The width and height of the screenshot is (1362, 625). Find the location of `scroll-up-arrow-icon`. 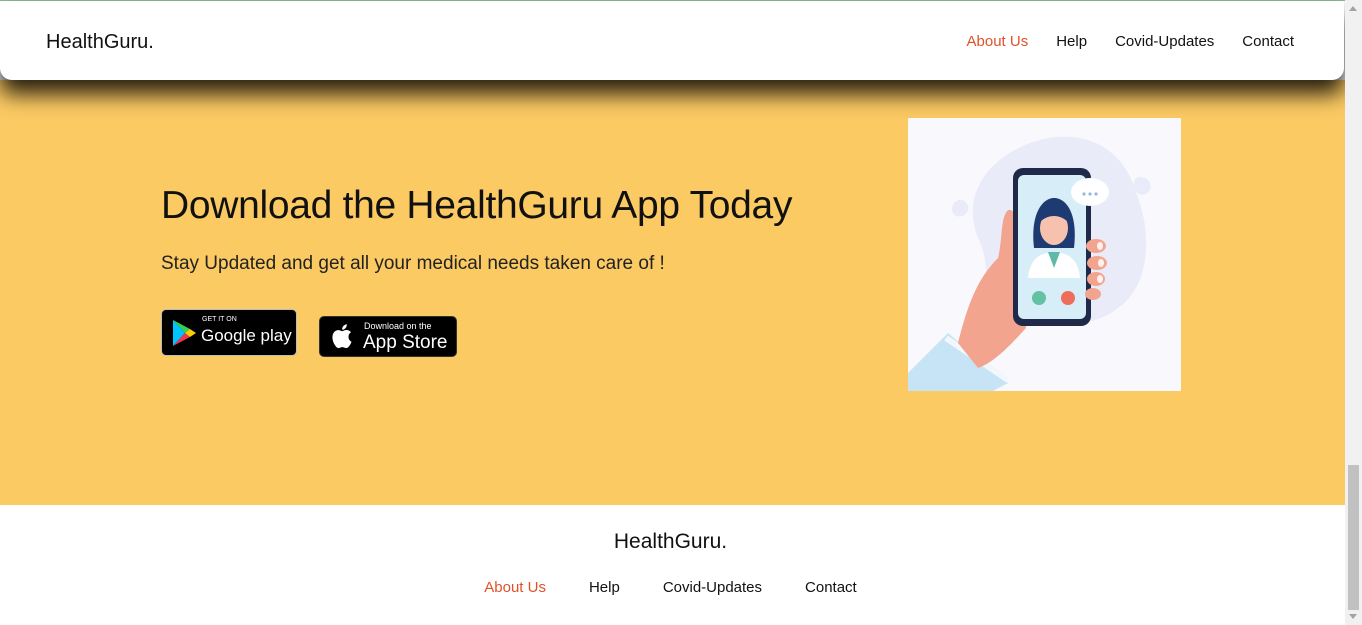

scroll-up-arrow-icon is located at coordinates (1353, 8).